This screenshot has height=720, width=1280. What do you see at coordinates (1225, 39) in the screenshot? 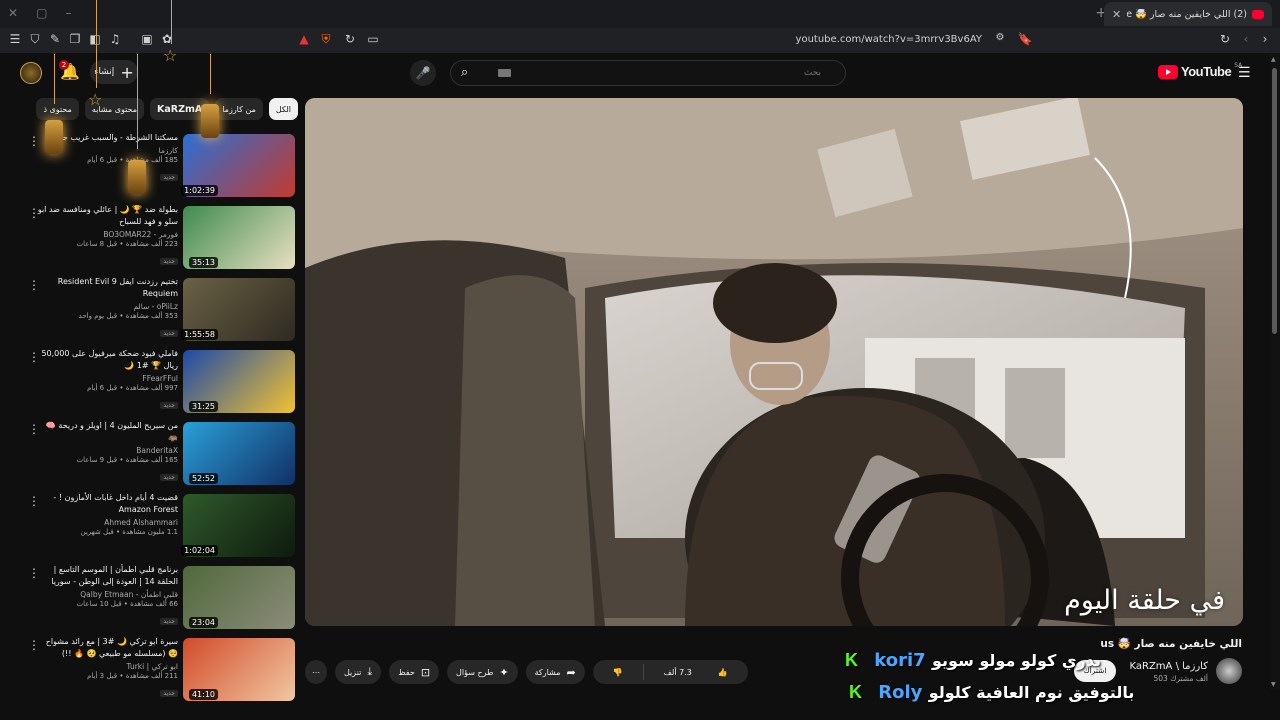
I see `refresh-icon: ↻` at bounding box center [1225, 39].